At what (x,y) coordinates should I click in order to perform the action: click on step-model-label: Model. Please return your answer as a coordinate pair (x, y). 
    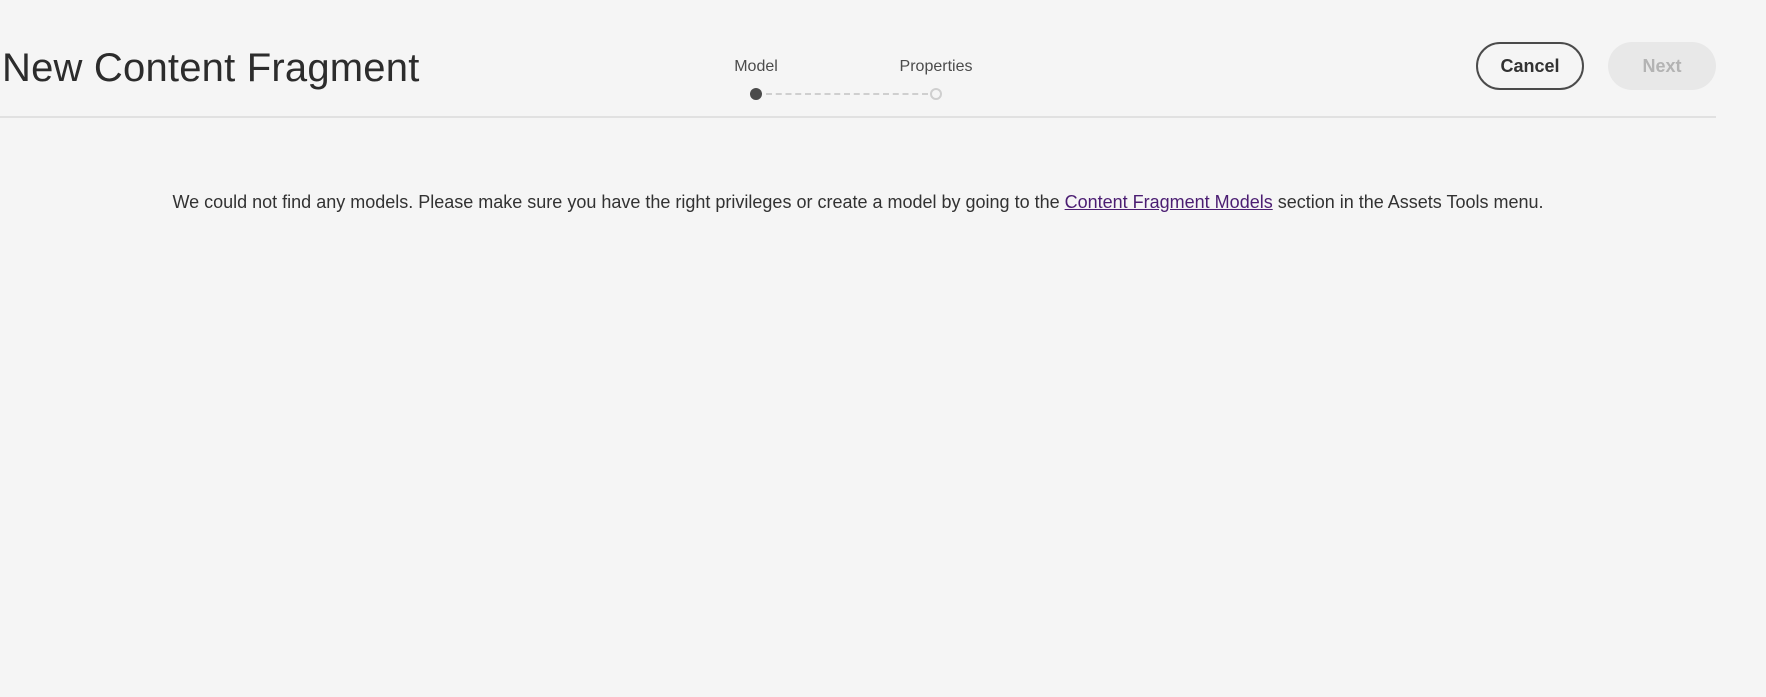
    Looking at the image, I should click on (756, 66).